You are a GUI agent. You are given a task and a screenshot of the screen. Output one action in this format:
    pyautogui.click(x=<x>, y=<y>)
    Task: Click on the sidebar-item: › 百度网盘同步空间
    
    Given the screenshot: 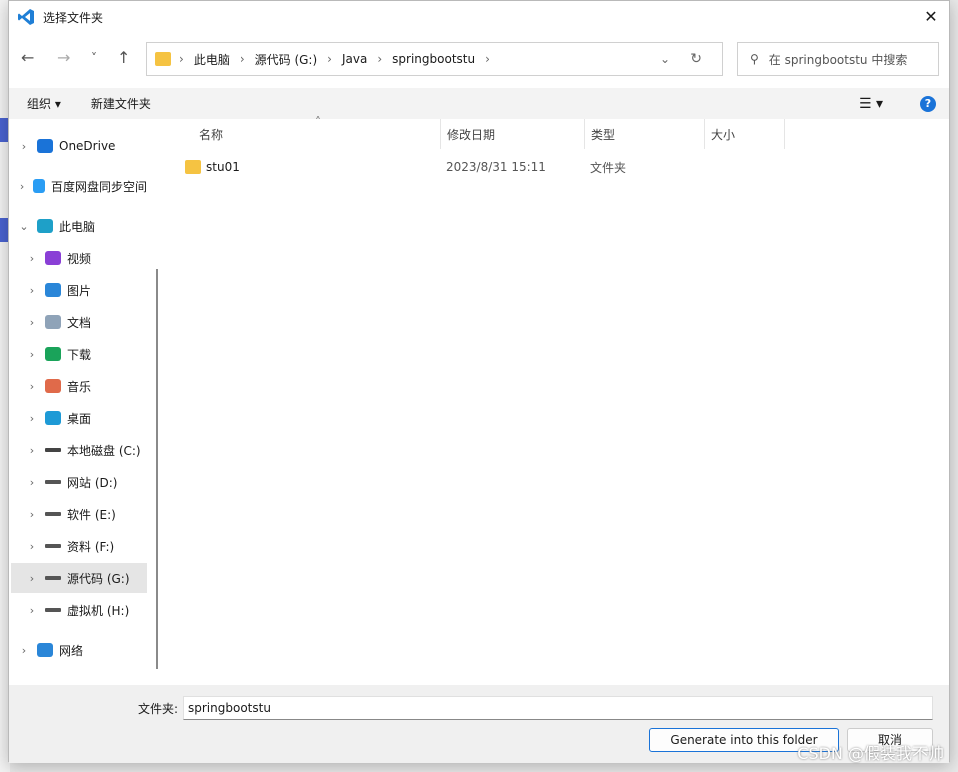 What is the action you would take?
    pyautogui.click(x=79, y=186)
    